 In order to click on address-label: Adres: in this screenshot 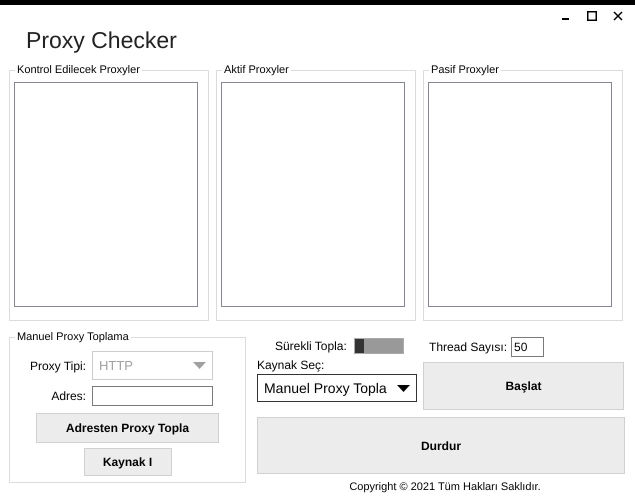, I will do `click(68, 396)`.